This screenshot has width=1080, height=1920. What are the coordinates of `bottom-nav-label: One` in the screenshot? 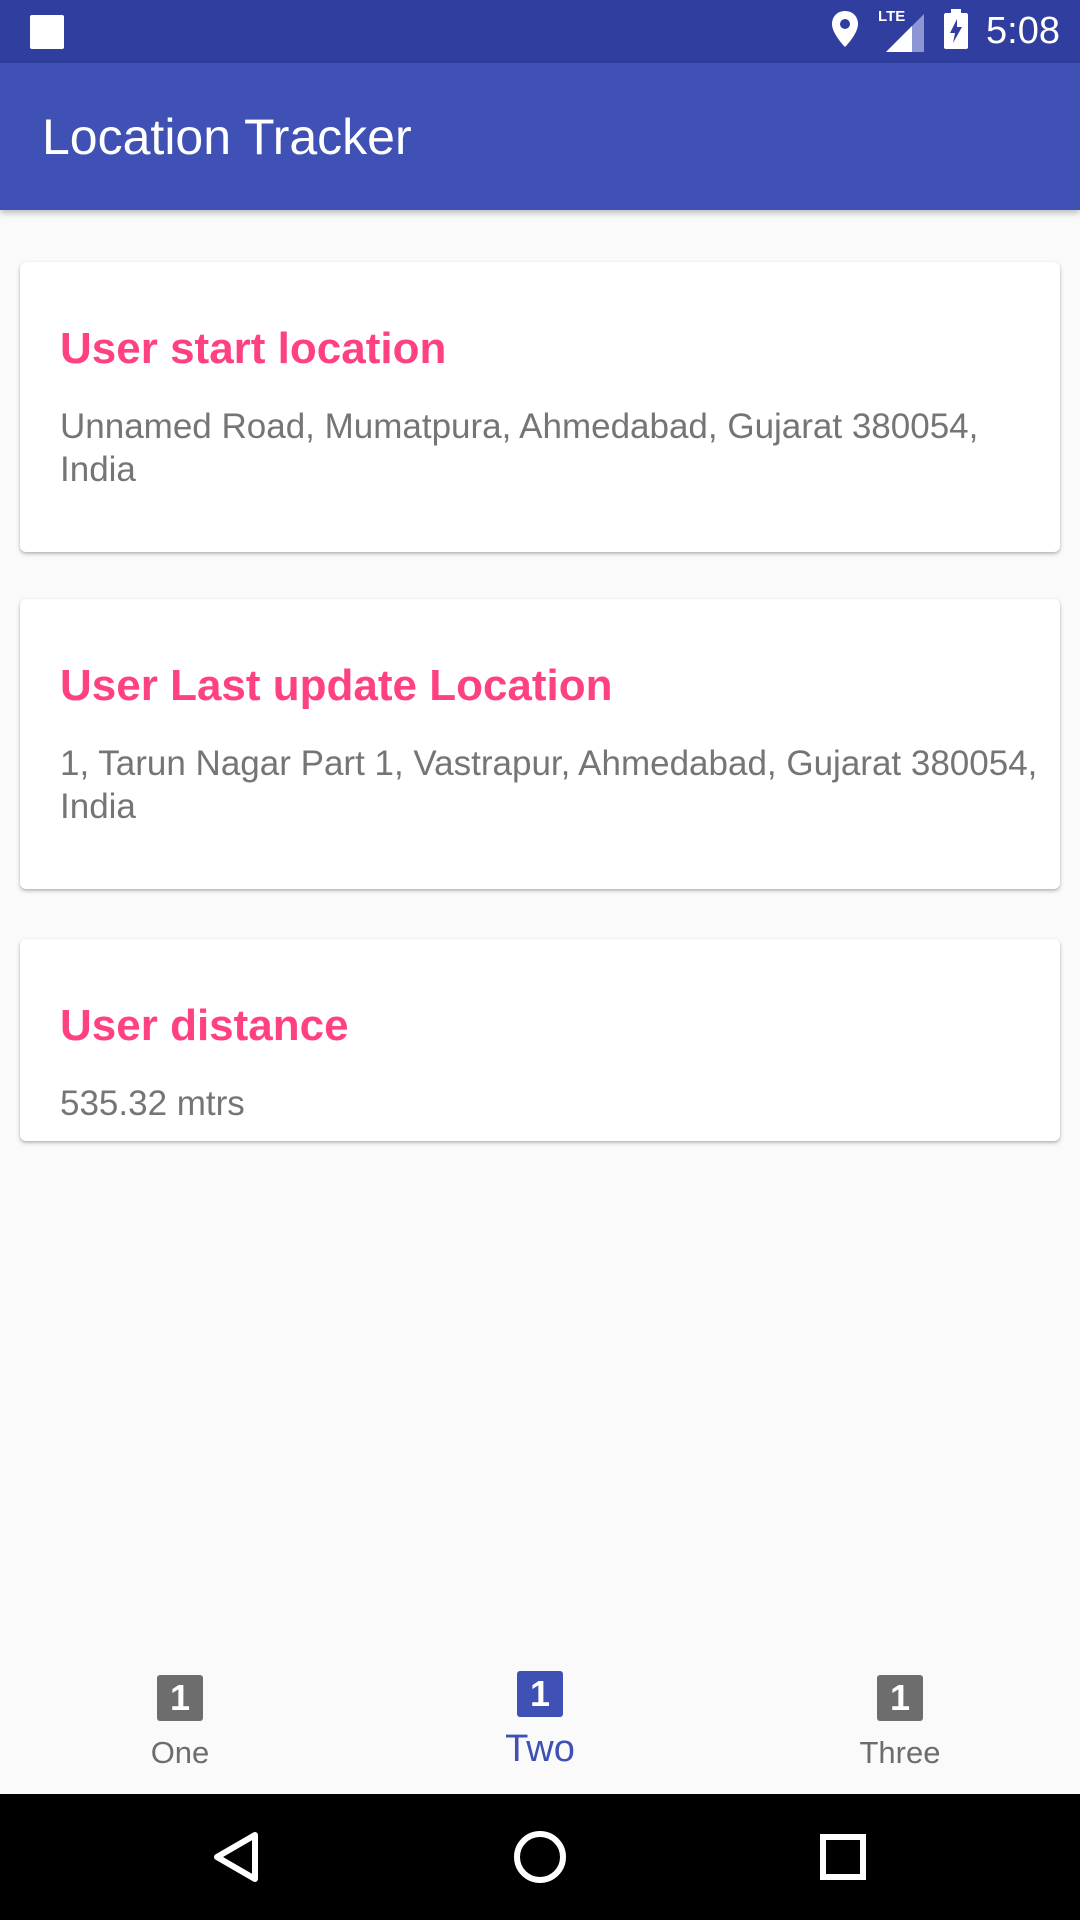 It's located at (180, 1752).